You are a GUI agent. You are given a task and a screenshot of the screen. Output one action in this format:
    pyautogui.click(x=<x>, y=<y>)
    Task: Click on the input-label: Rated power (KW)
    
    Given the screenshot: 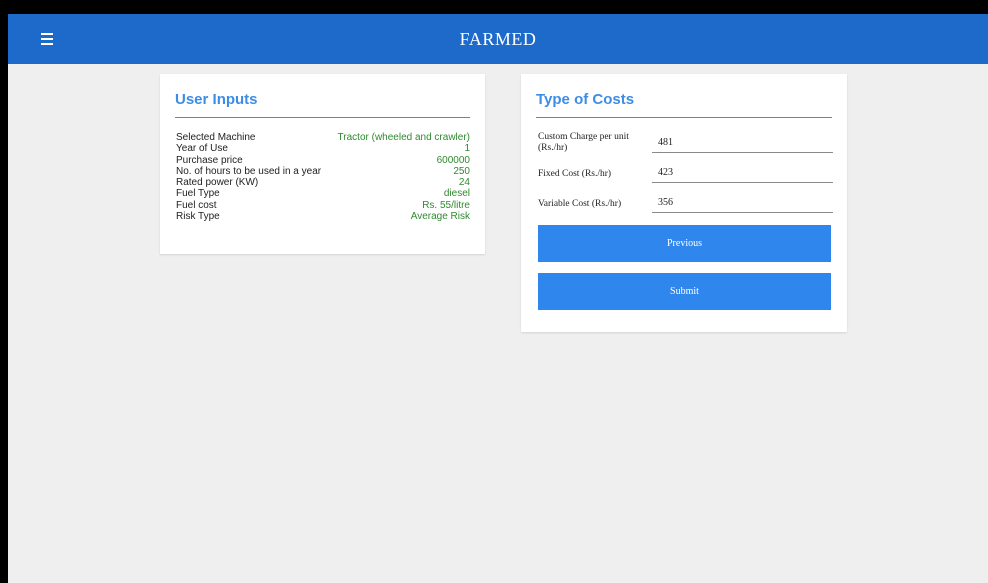 What is the action you would take?
    pyautogui.click(x=217, y=183)
    